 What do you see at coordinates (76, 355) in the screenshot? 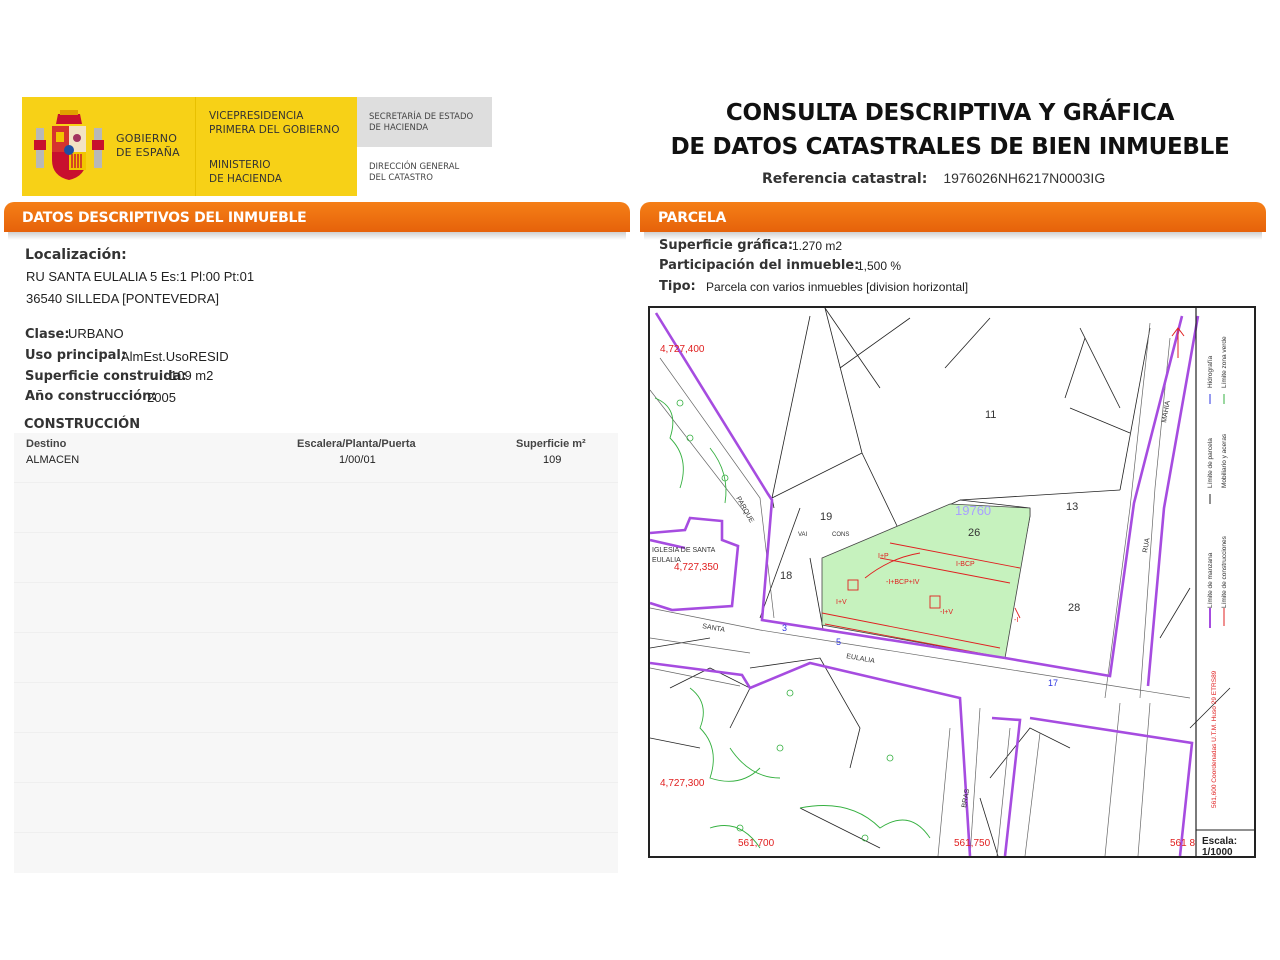
I see `uso-label: Uso principal:` at bounding box center [76, 355].